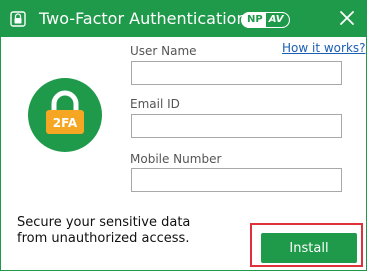 The image size is (367, 271). What do you see at coordinates (254, 20) in the screenshot?
I see `npav-logo-np: NP` at bounding box center [254, 20].